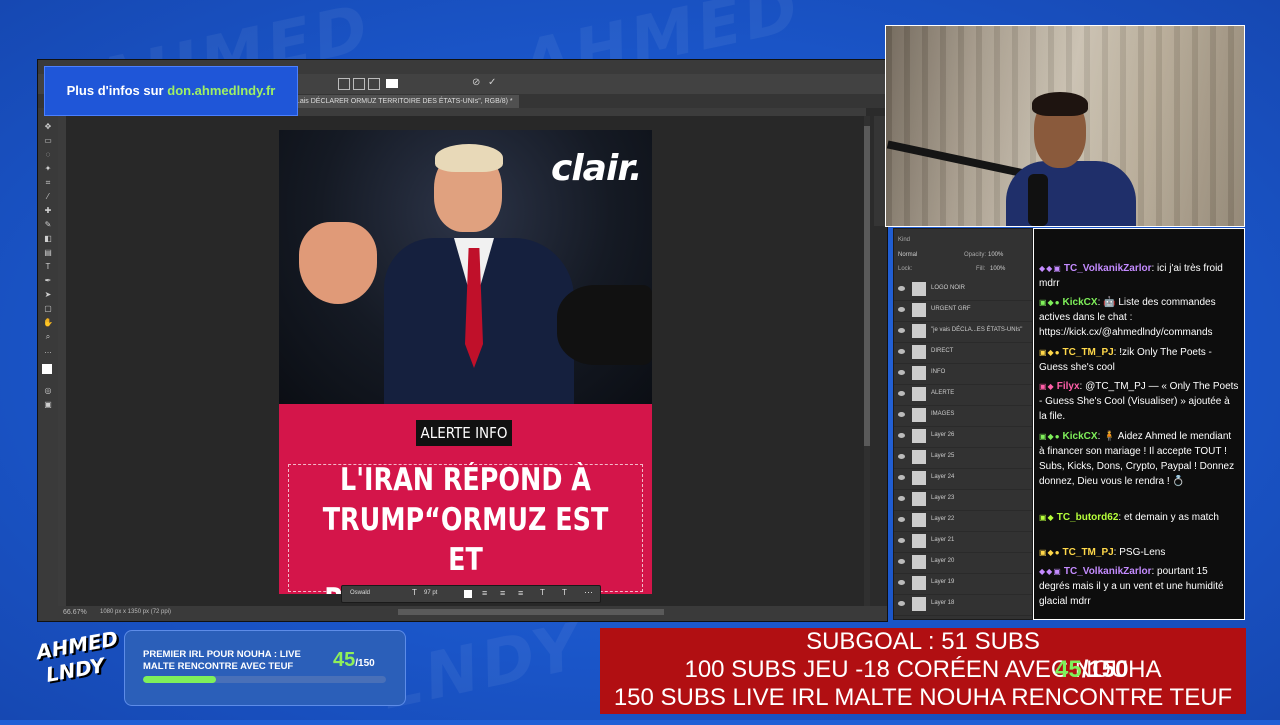 This screenshot has height=725, width=1280. What do you see at coordinates (963, 332) in the screenshot?
I see `layer-row: "je vais DÉCLA...ES ÉTATS-UNIs"` at bounding box center [963, 332].